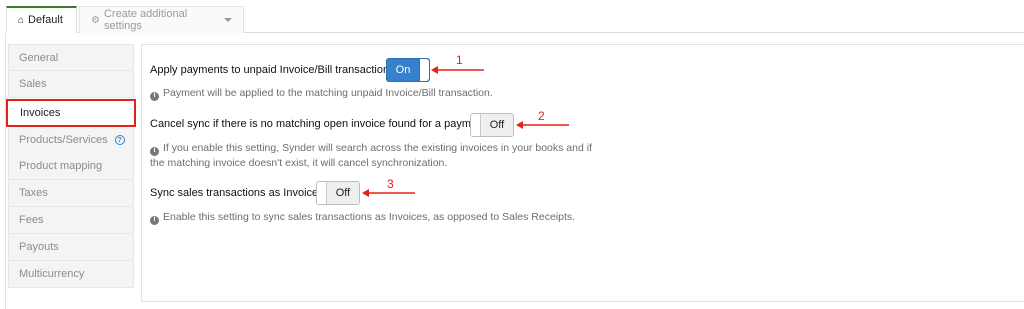 Image resolution: width=1024 pixels, height=309 pixels. I want to click on sidebar-item-sales: Sales, so click(71, 84).